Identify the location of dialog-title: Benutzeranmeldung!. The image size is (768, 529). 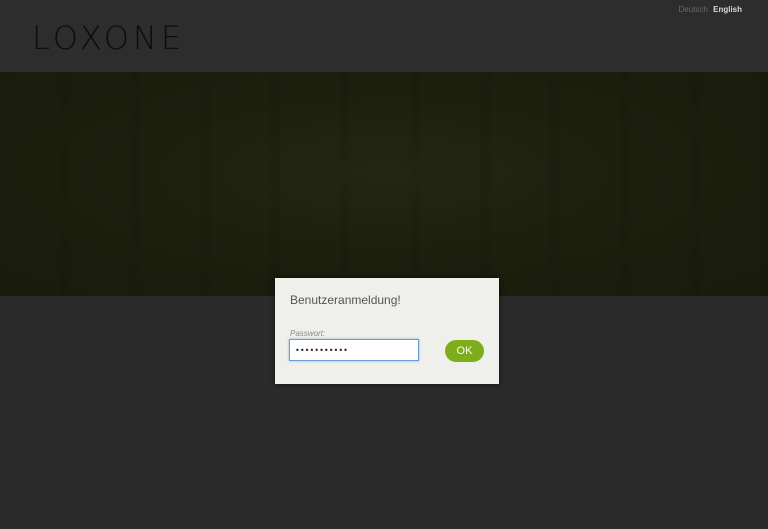
(345, 300).